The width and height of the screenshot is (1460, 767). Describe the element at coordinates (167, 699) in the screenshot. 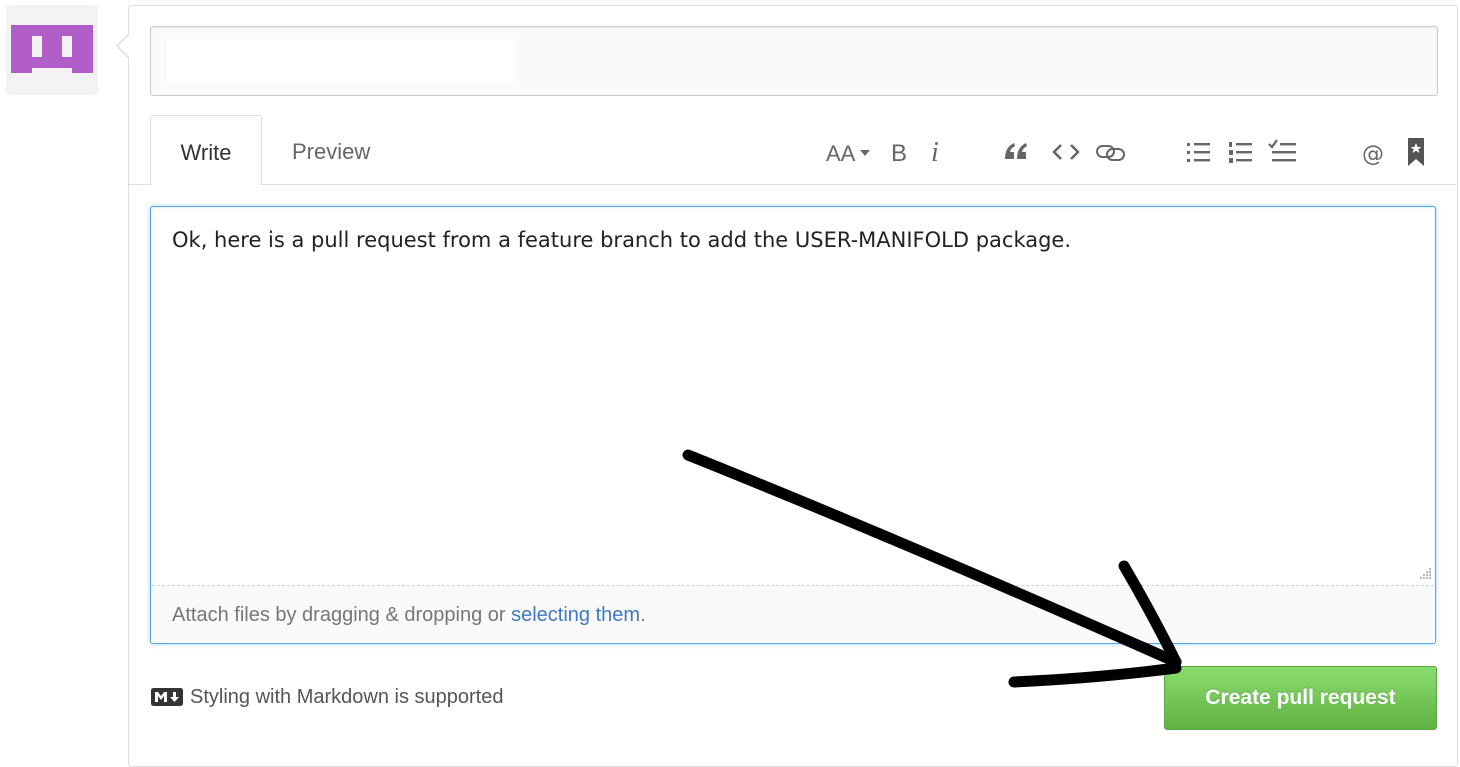

I see `markdown-icon` at that location.